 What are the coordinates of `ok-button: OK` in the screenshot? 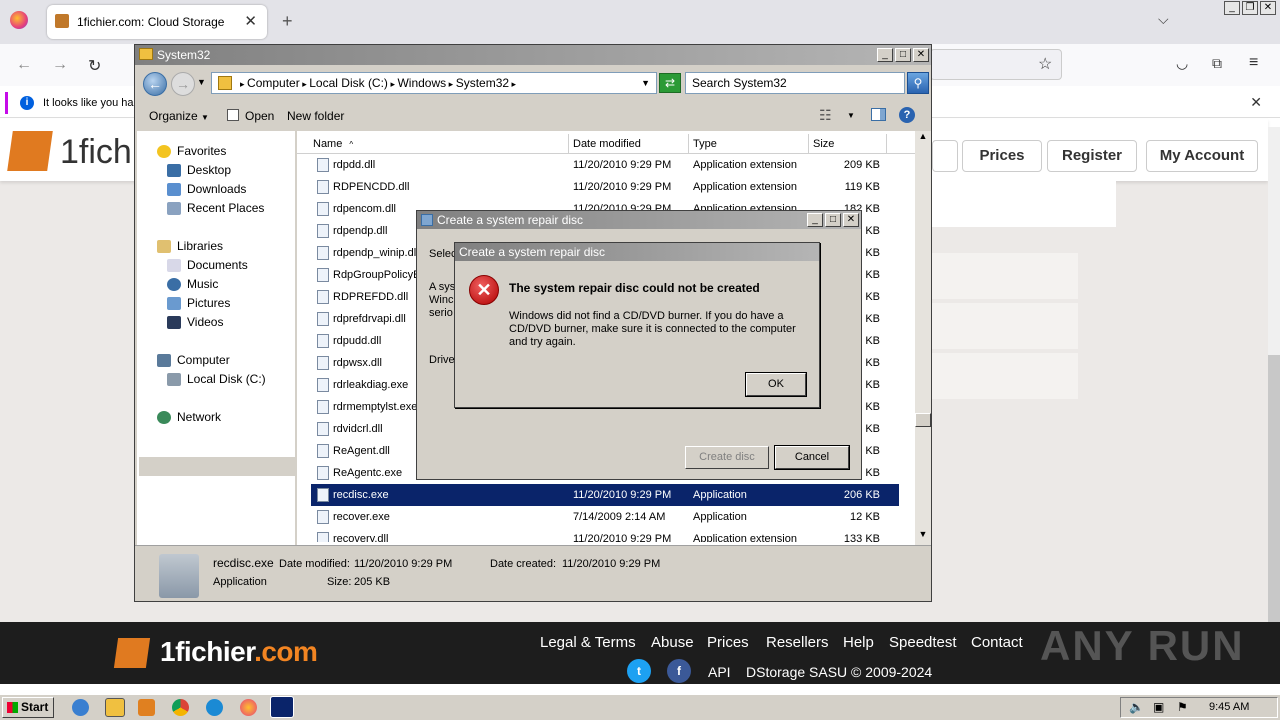 It's located at (776, 384).